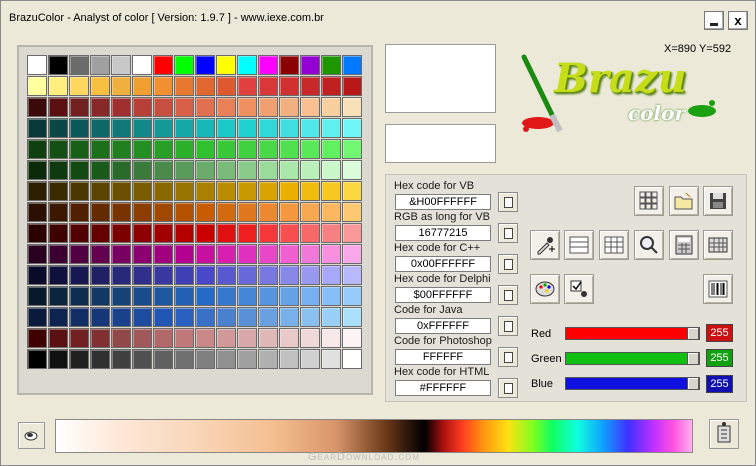  Describe the element at coordinates (443, 295) in the screenshot. I see `code-value-delphi: $00FFFFFF` at that location.